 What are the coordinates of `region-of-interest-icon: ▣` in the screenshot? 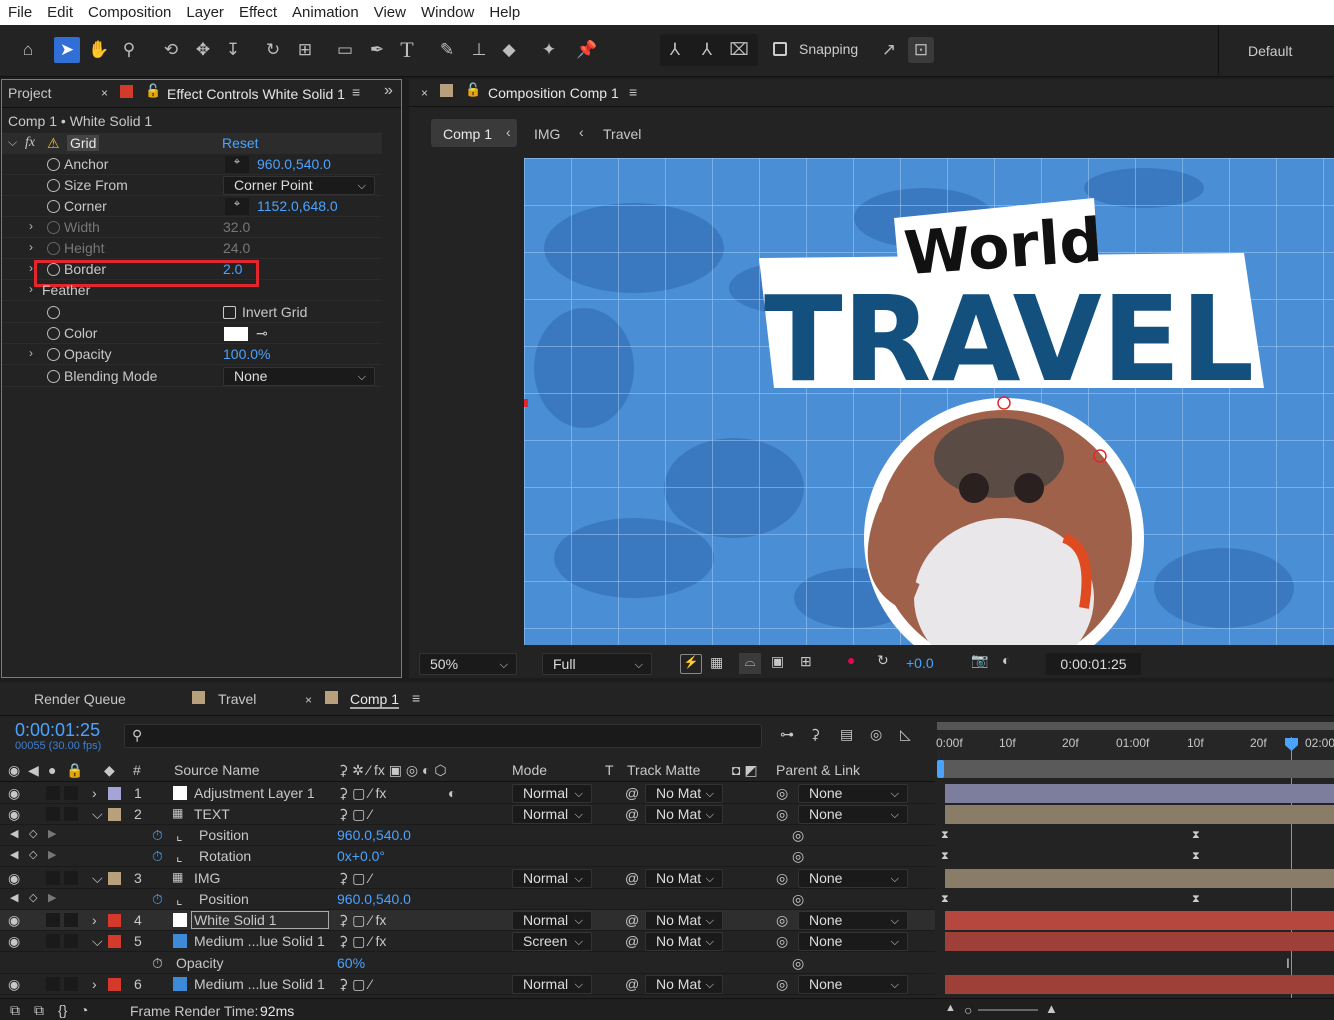 It's located at (777, 661).